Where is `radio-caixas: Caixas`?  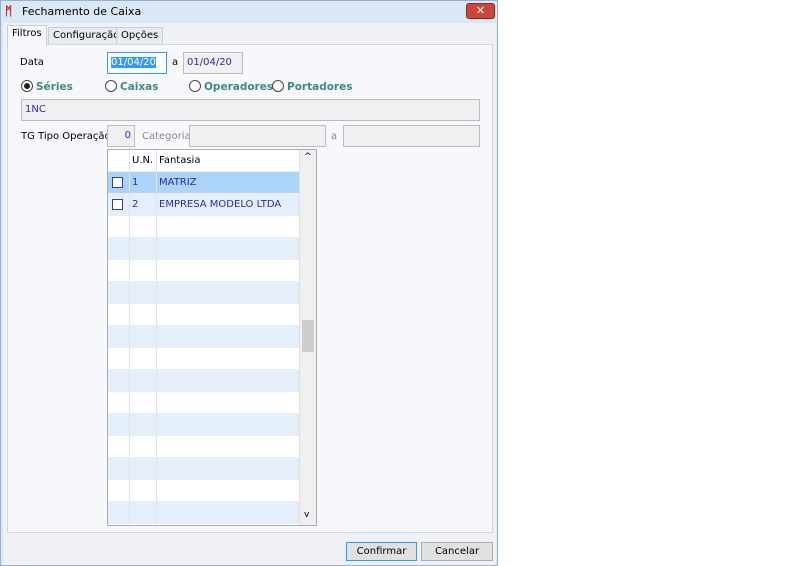 radio-caixas: Caixas is located at coordinates (132, 86).